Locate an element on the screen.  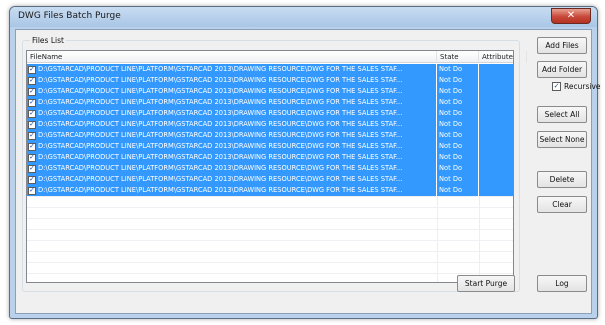
log-button: Log is located at coordinates (562, 283).